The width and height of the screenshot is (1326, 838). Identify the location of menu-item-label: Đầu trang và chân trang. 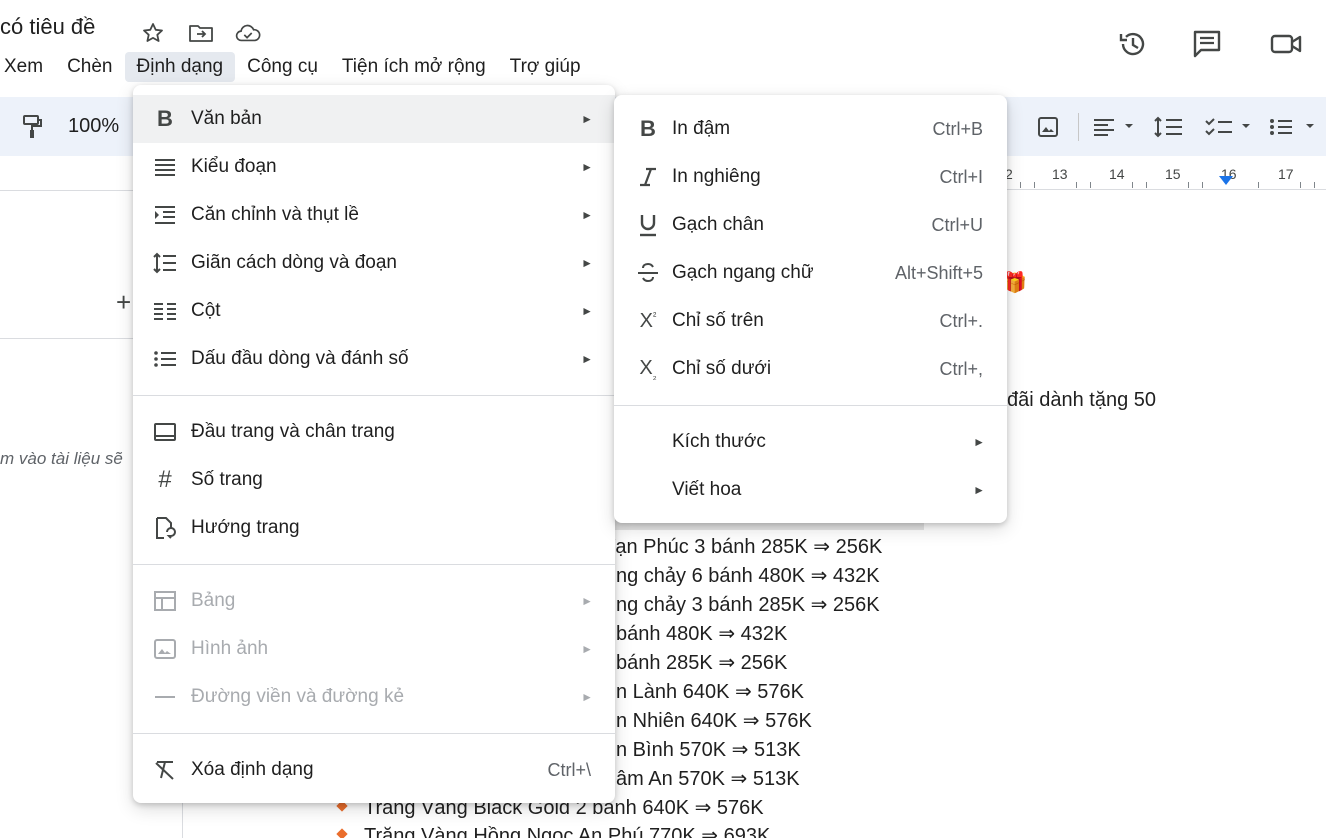
(293, 432).